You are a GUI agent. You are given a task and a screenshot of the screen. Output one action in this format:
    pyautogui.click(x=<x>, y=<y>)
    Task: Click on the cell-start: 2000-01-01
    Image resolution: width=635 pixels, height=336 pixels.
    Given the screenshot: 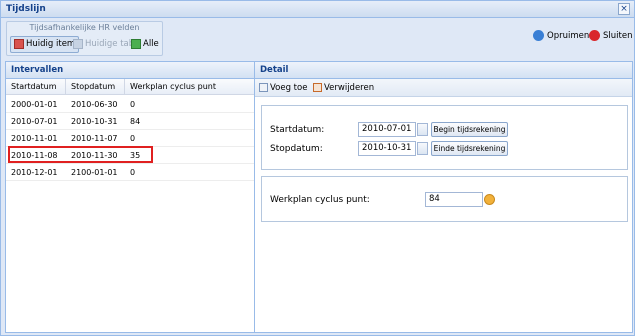 What is the action you would take?
    pyautogui.click(x=34, y=104)
    